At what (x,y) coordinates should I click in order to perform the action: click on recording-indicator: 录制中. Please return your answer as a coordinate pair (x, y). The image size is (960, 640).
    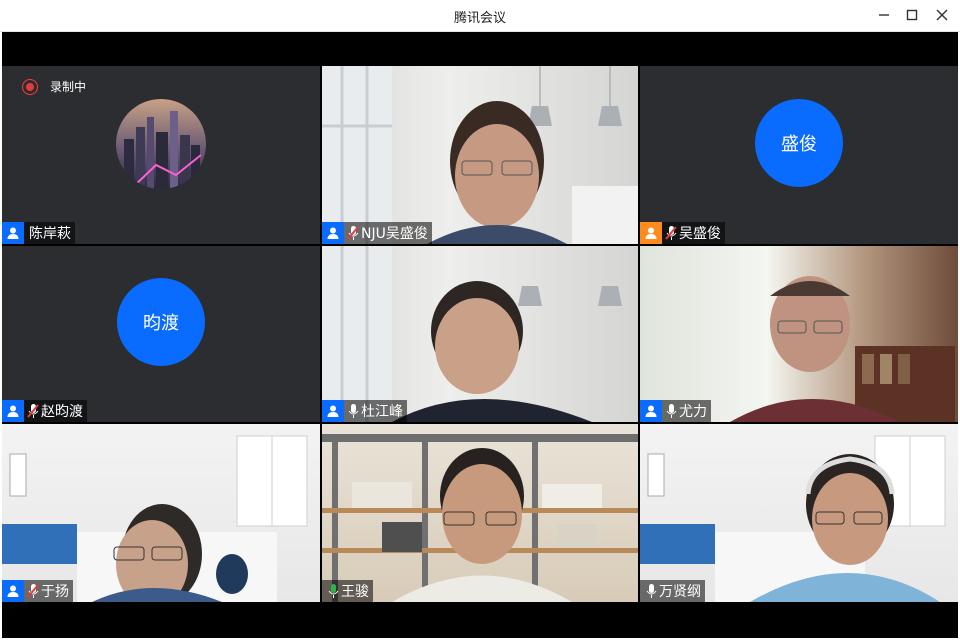
    Looking at the image, I should click on (54, 86).